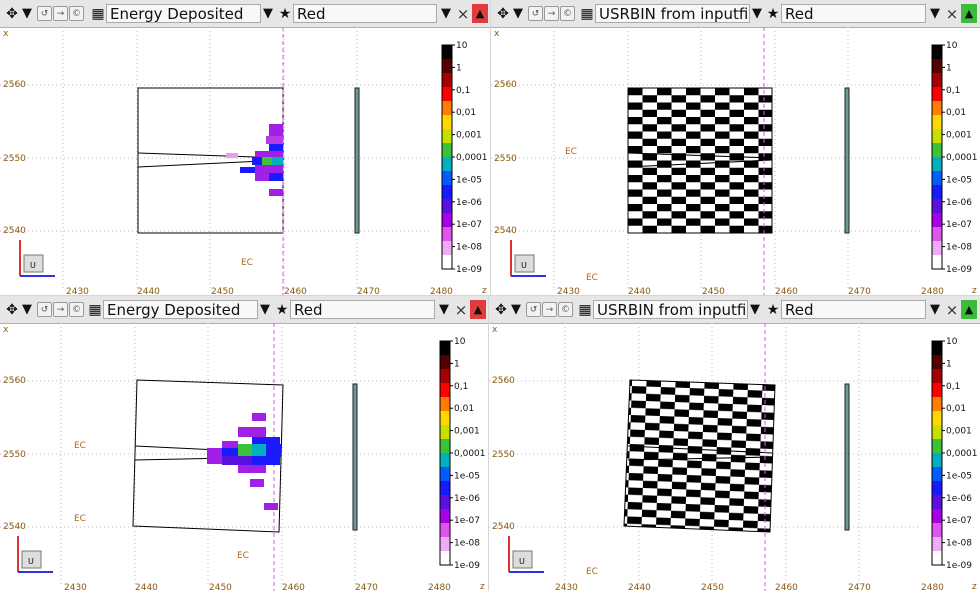 Image resolution: width=980 pixels, height=591 pixels. Describe the element at coordinates (713, 291) in the screenshot. I see `x-tick: 2450` at that location.